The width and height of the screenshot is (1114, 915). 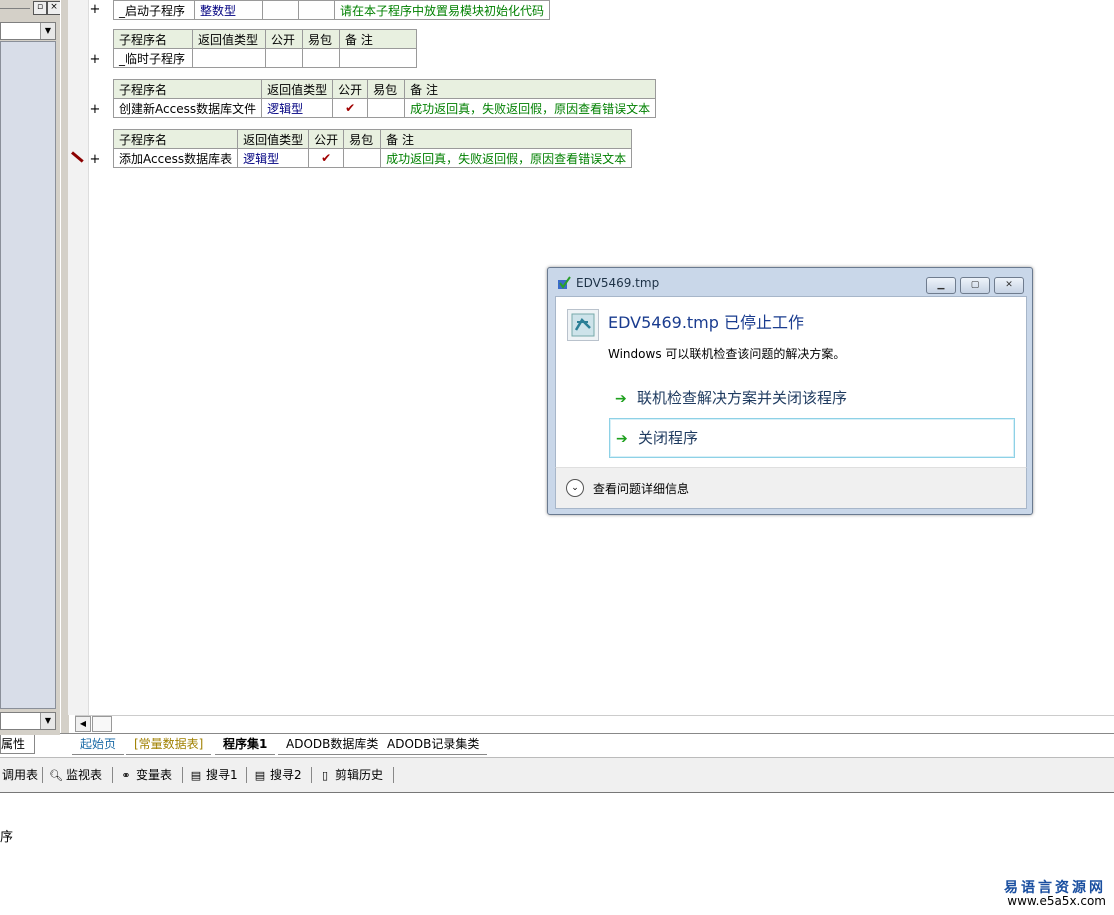 I want to click on dialog-footer: ⌄ 查看问题详细信息, so click(x=791, y=488).